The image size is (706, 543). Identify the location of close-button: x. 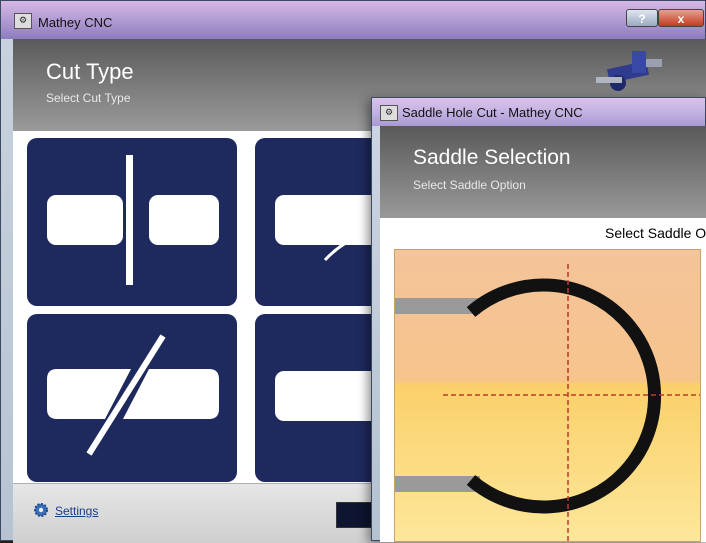
(681, 18).